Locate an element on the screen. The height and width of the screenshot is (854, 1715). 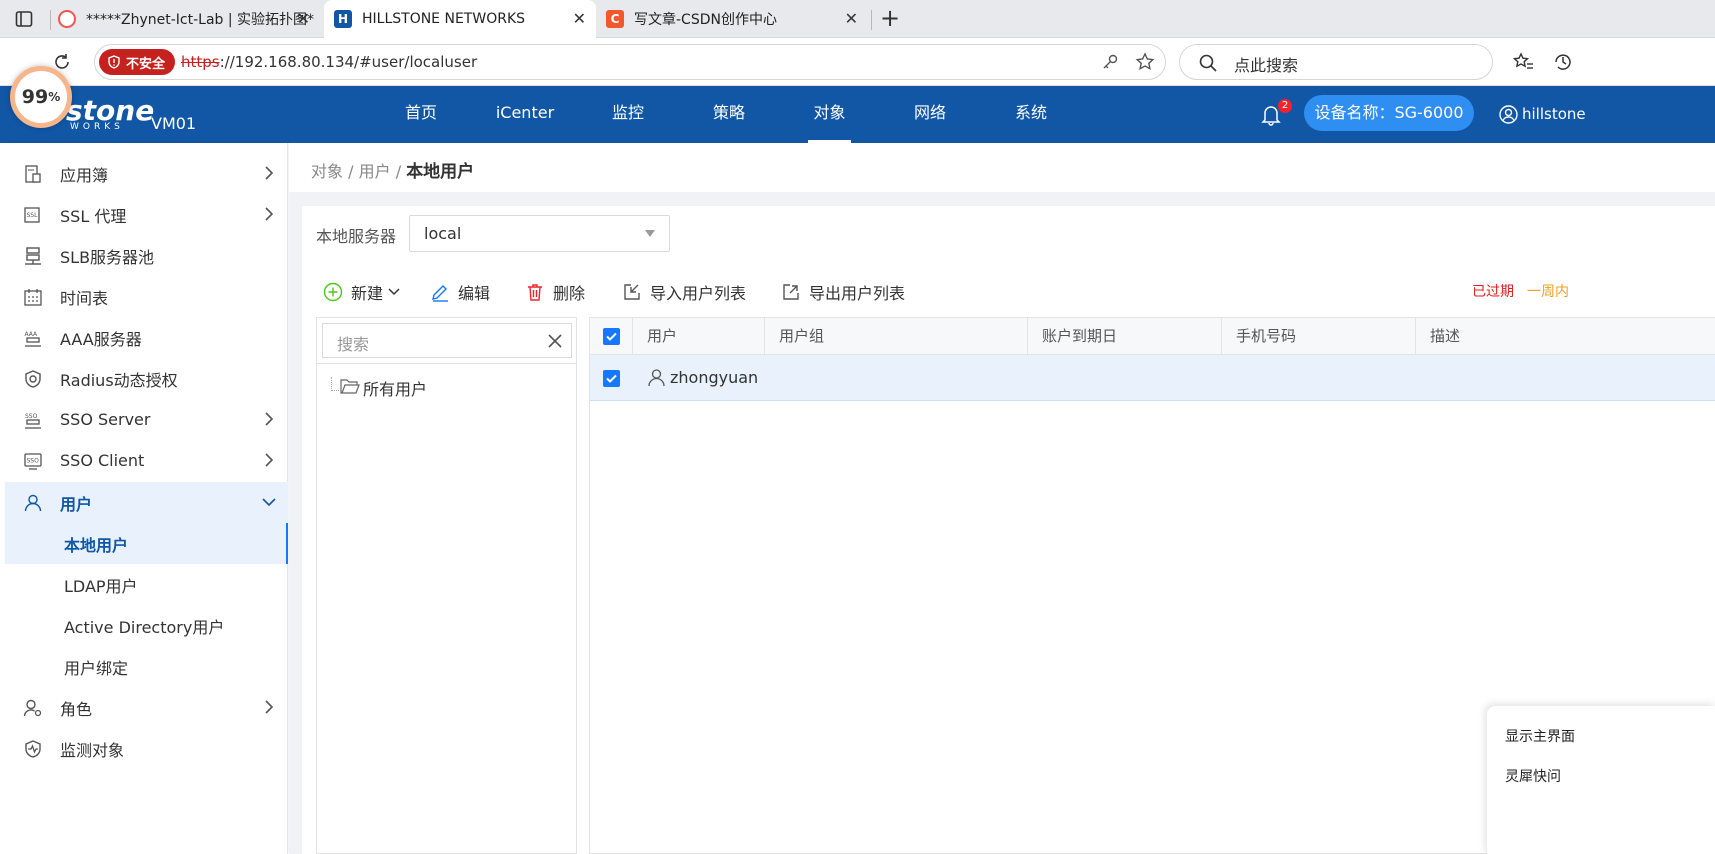
favorites-list-icon is located at coordinates (1523, 62).